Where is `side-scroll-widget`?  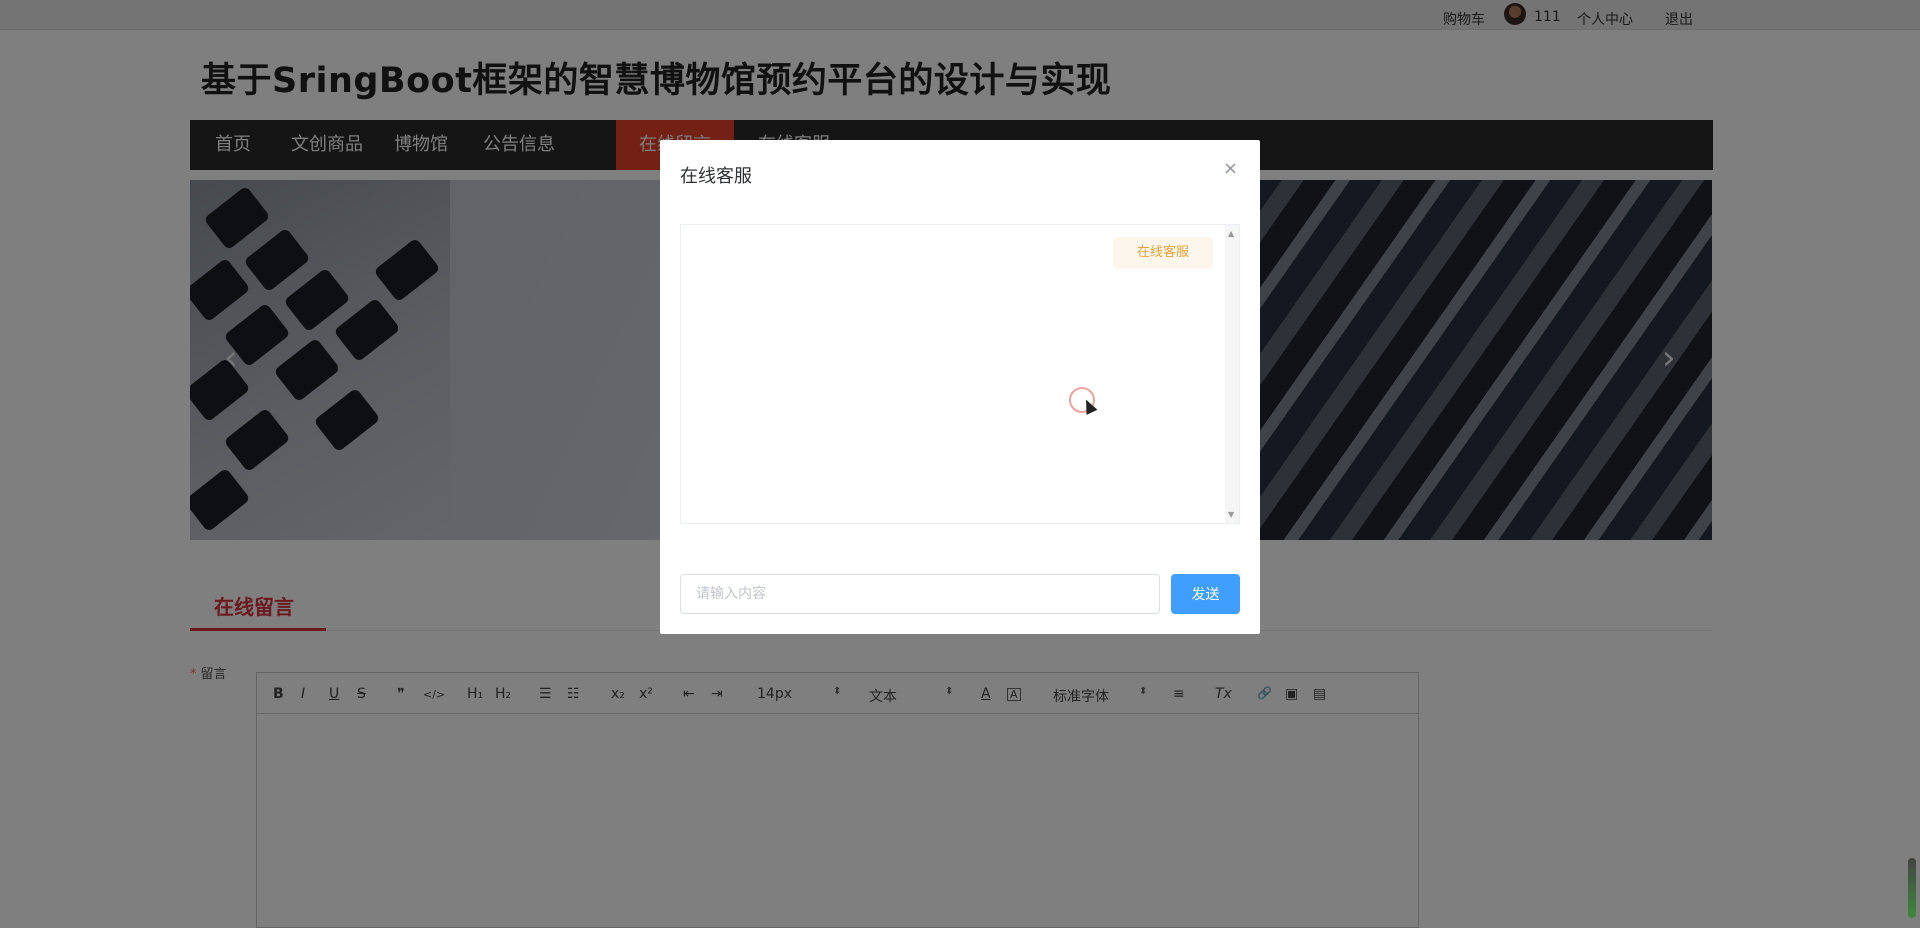
side-scroll-widget is located at coordinates (1912, 888).